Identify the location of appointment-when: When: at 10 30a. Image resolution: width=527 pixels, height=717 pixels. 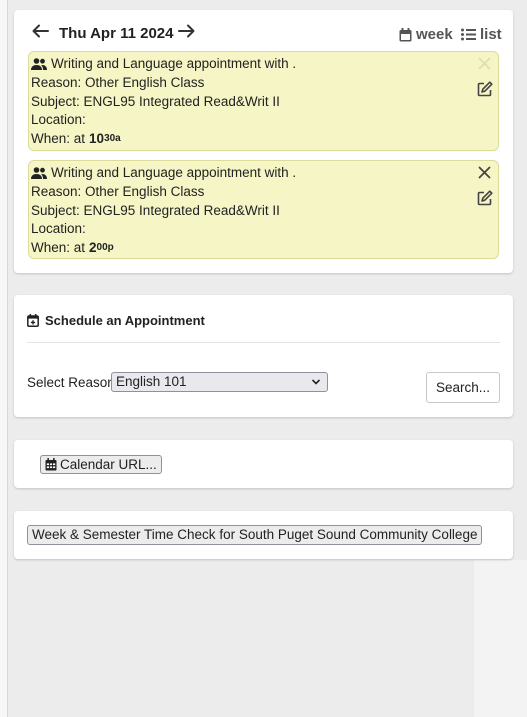
(264, 139).